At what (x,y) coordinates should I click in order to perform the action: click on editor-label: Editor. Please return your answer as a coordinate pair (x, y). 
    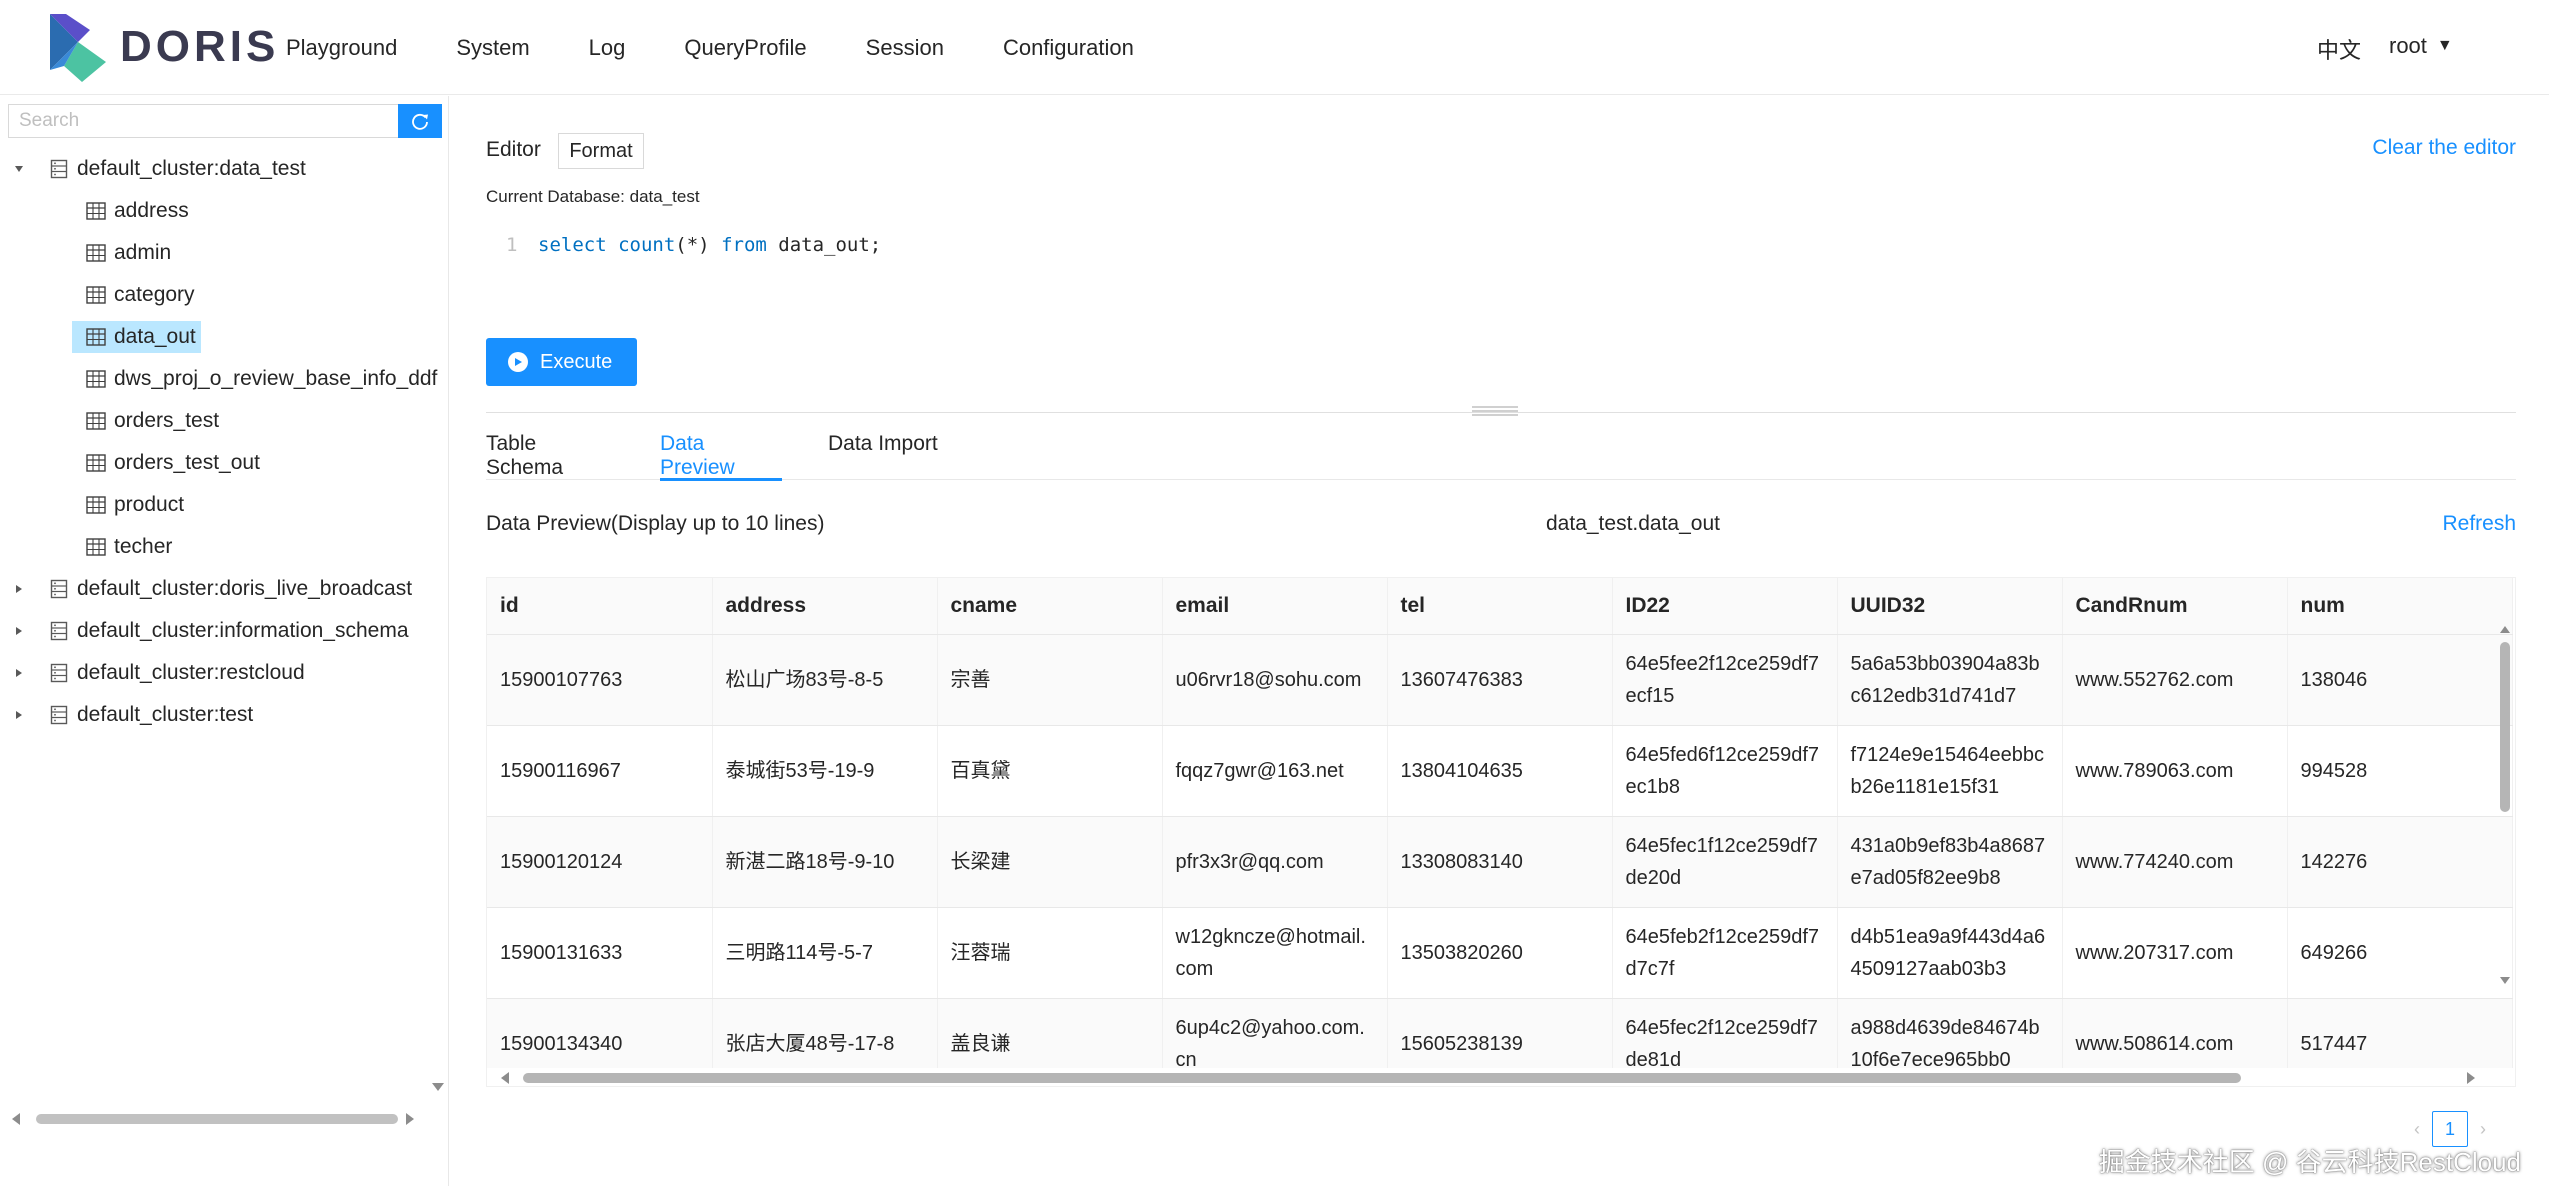
    Looking at the image, I should click on (513, 149).